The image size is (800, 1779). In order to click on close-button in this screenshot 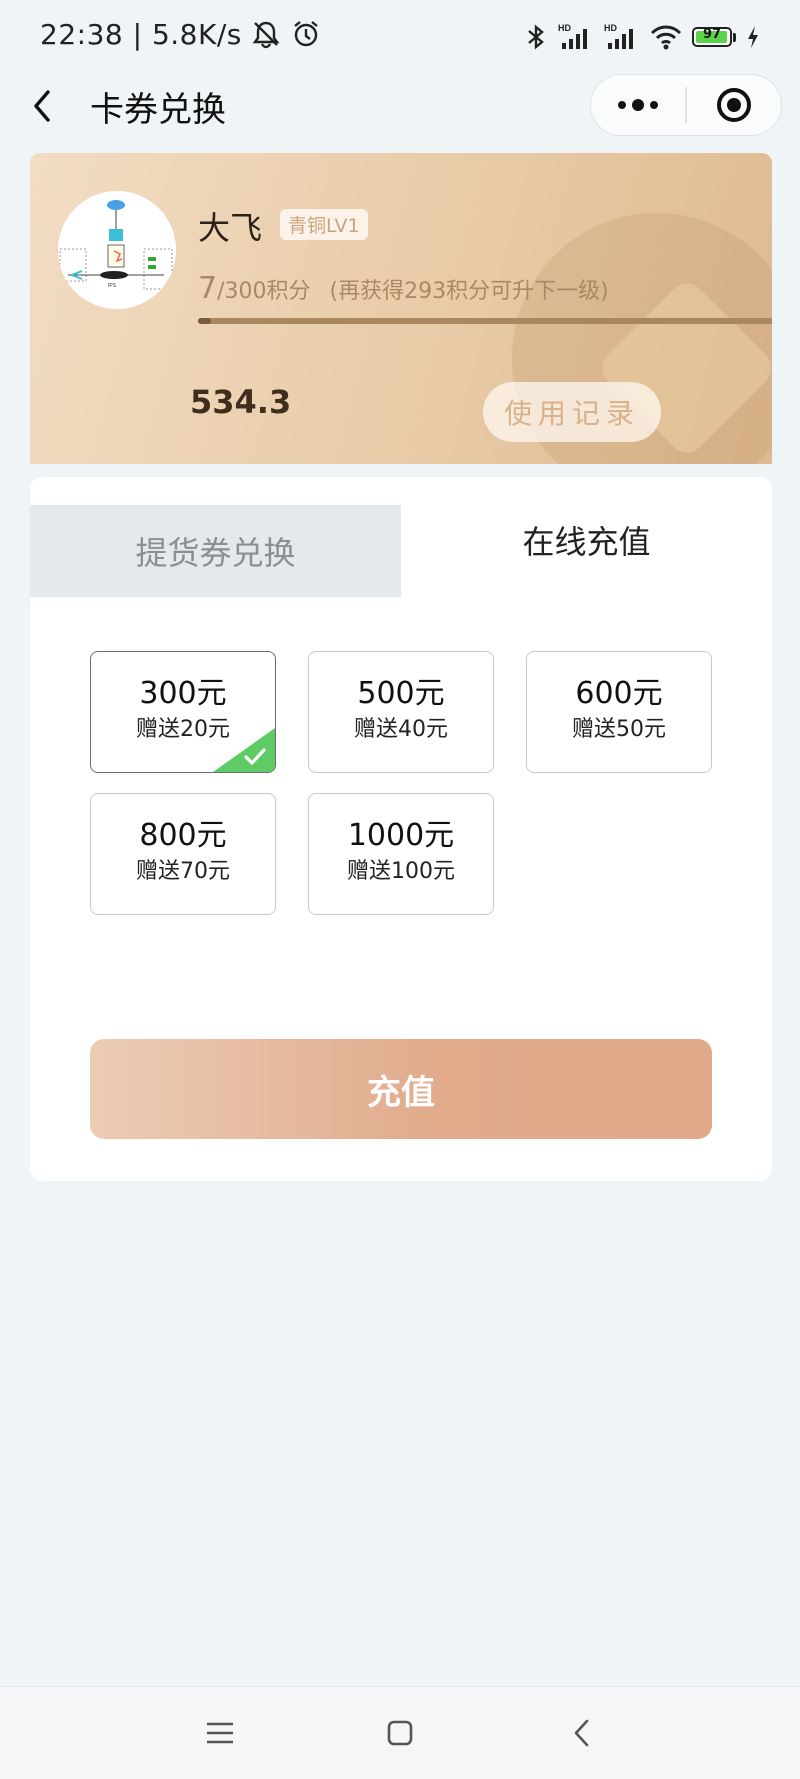, I will do `click(734, 105)`.